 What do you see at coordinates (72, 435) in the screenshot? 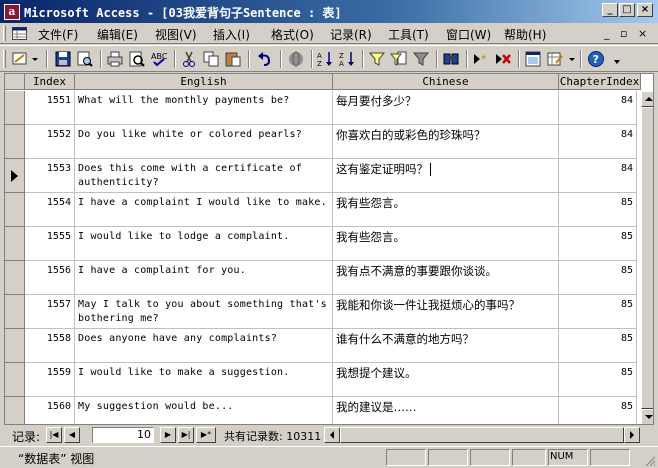
I see `previous-record-button: ◀` at bounding box center [72, 435].